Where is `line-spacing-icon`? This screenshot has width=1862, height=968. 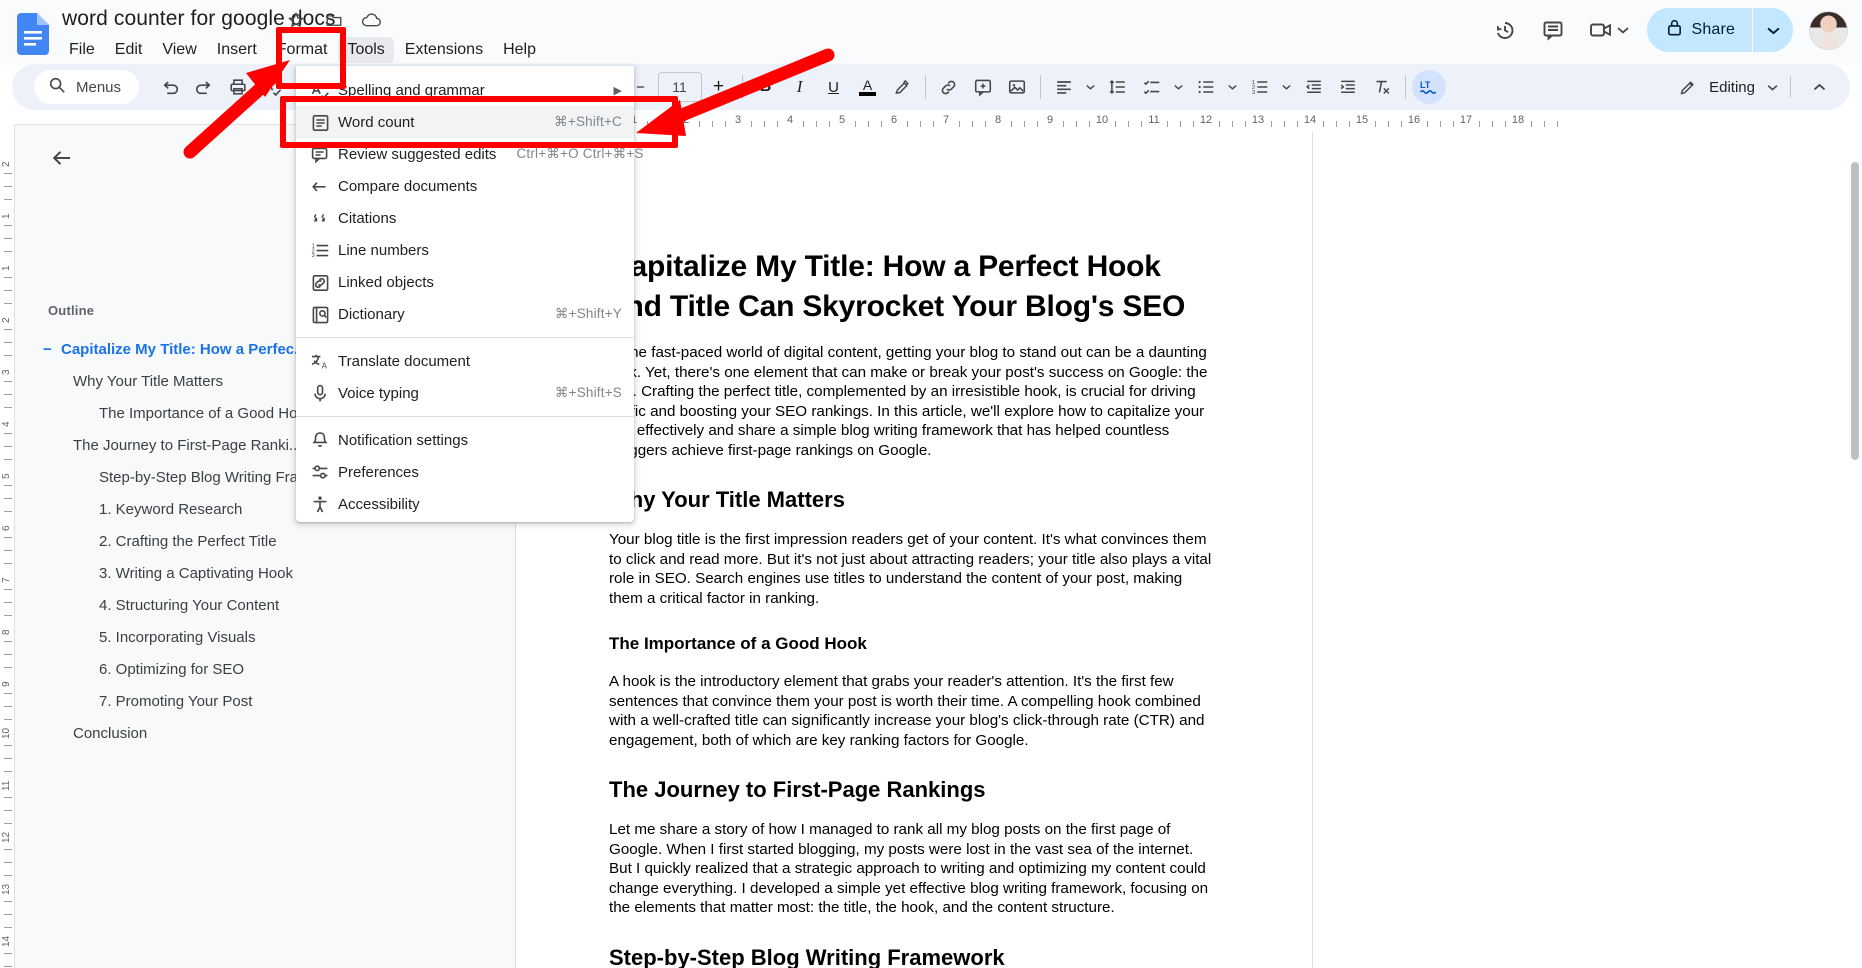
line-spacing-icon is located at coordinates (1118, 87).